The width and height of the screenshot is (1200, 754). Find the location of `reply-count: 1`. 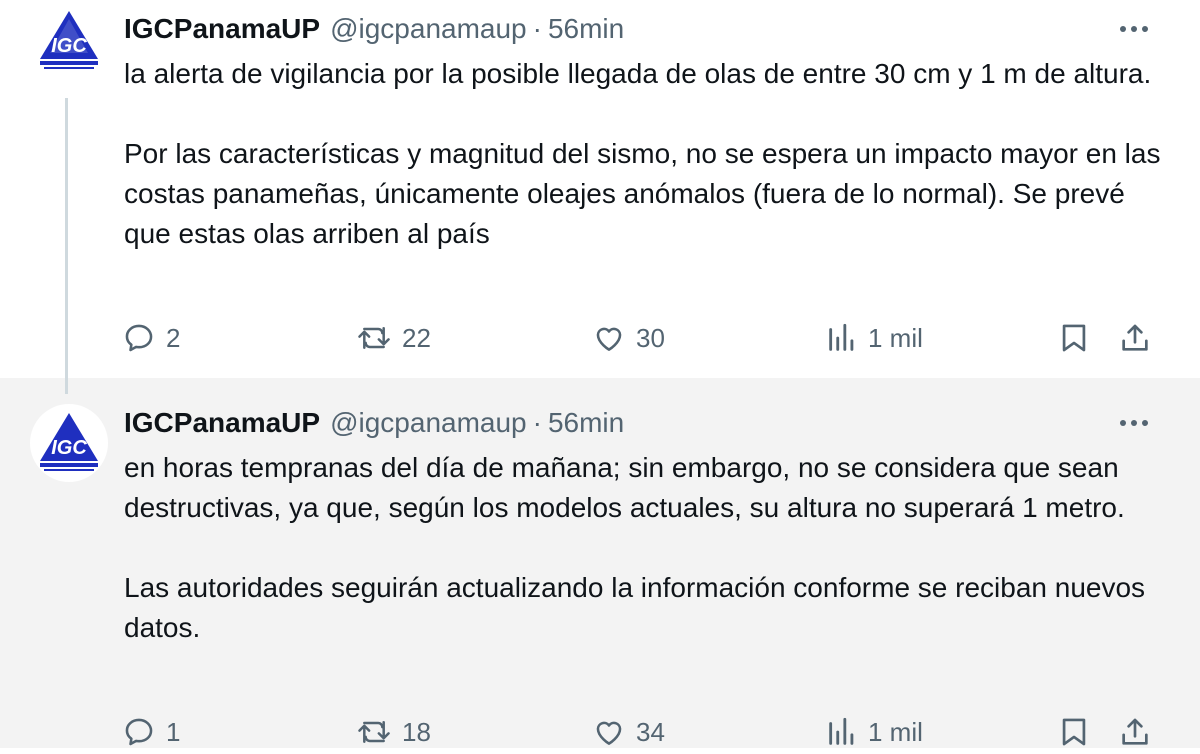

reply-count: 1 is located at coordinates (173, 731).